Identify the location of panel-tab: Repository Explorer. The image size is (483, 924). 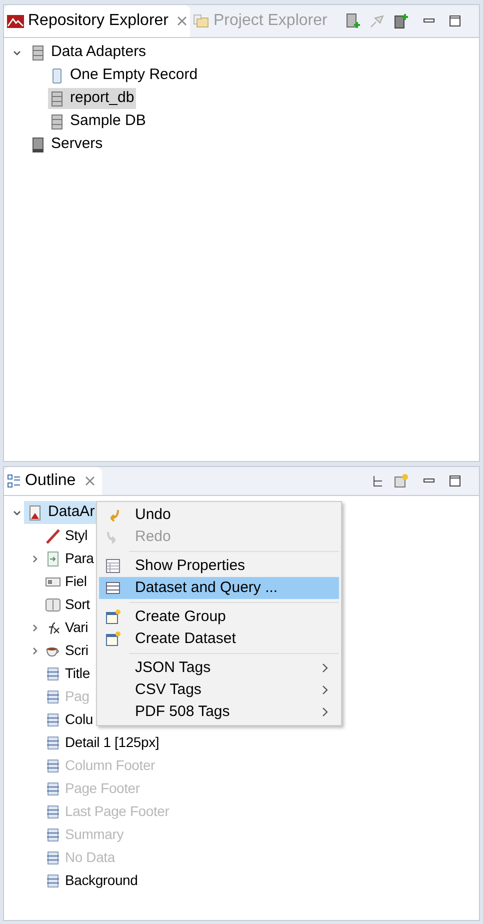
(97, 21).